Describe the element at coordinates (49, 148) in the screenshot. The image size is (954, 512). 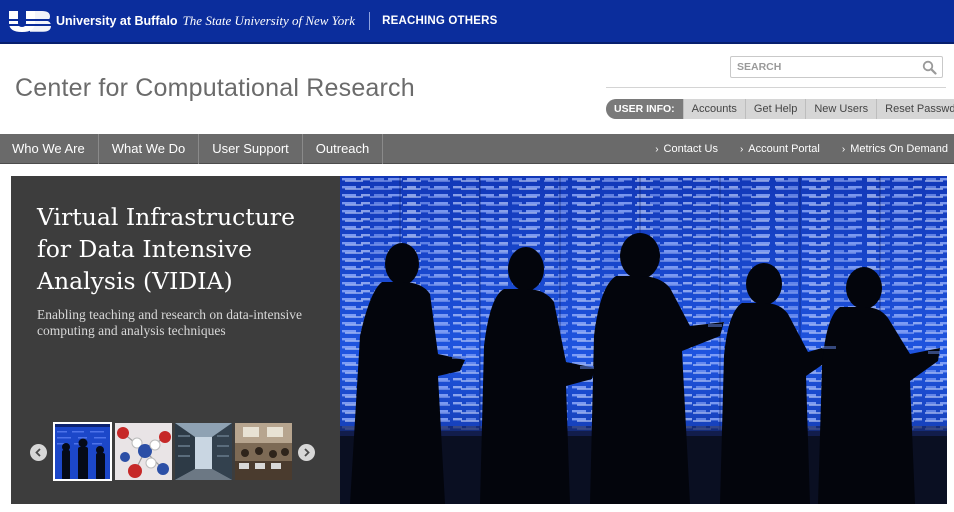
I see `nav-who-we-are: Who We Are` at that location.